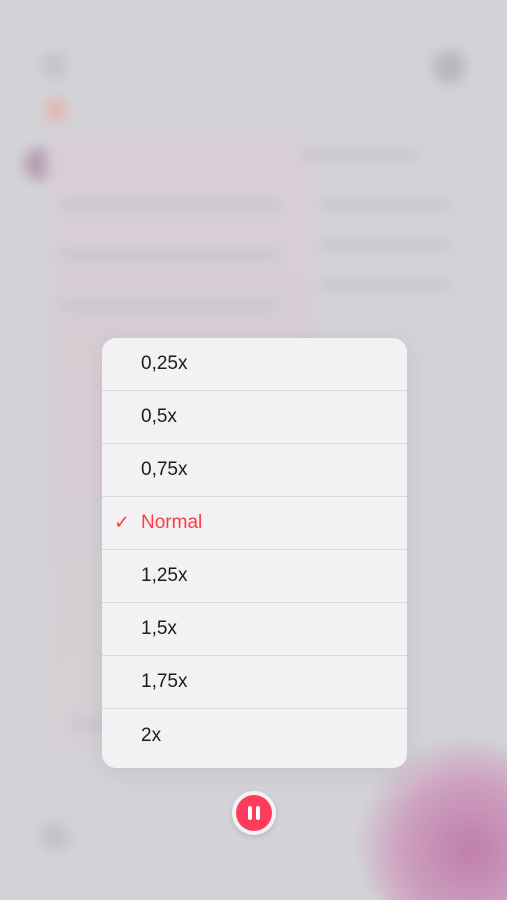 This screenshot has width=507, height=900. I want to click on speed-option-0-5x: 0,5x, so click(254, 417).